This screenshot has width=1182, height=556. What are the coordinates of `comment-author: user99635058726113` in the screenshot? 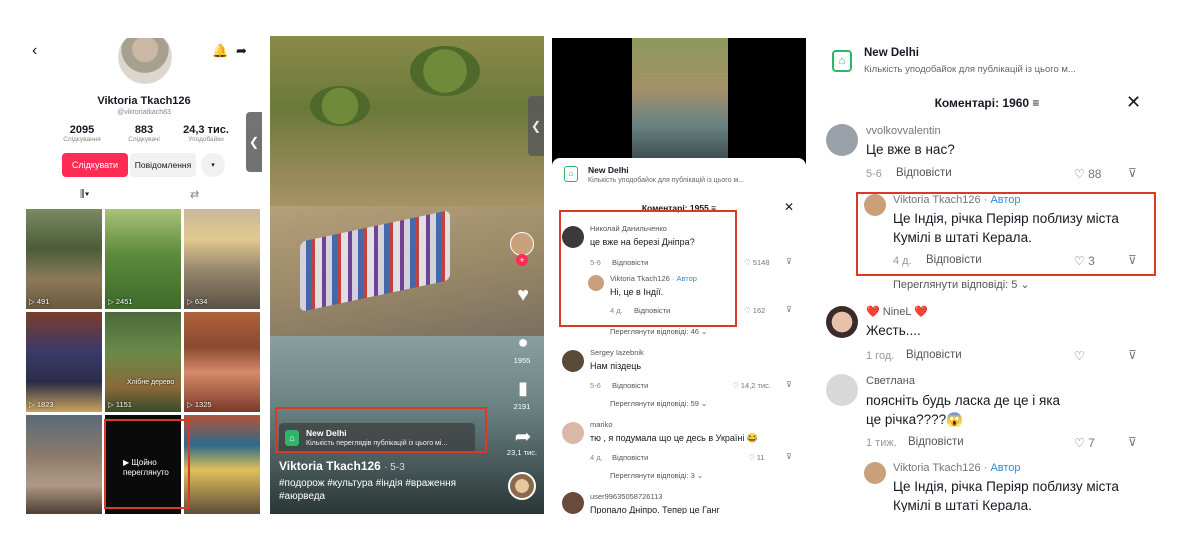 It's located at (626, 496).